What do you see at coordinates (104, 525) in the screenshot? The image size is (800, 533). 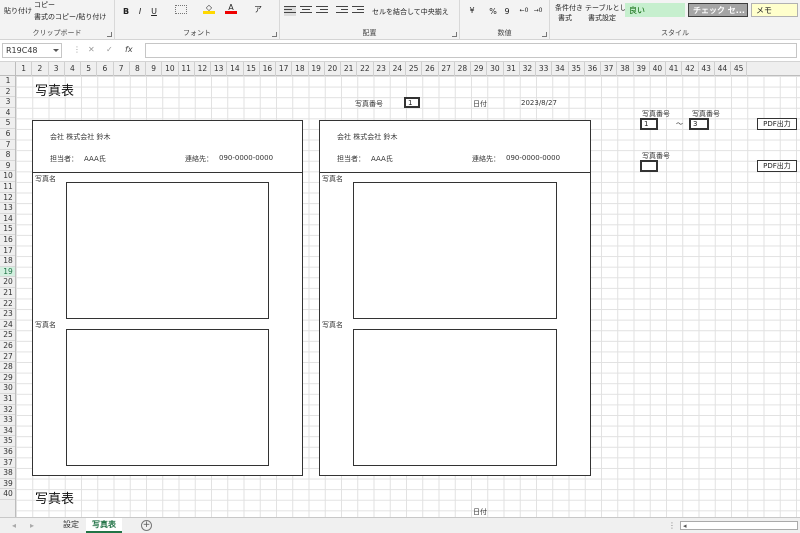 I see `tab-photo-sheet: 写真表` at bounding box center [104, 525].